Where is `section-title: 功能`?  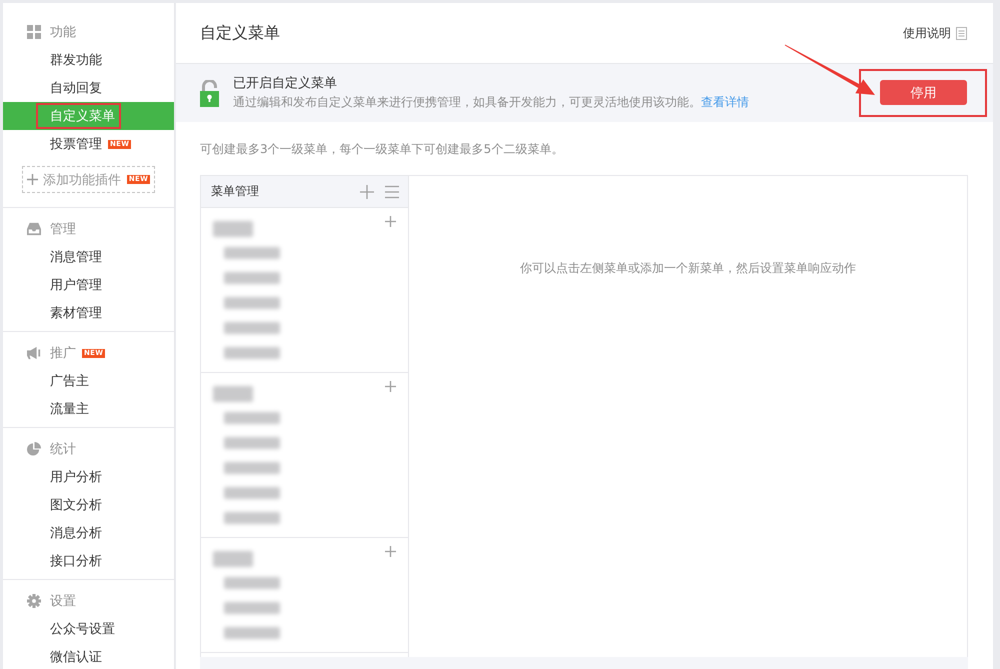 section-title: 功能 is located at coordinates (63, 32).